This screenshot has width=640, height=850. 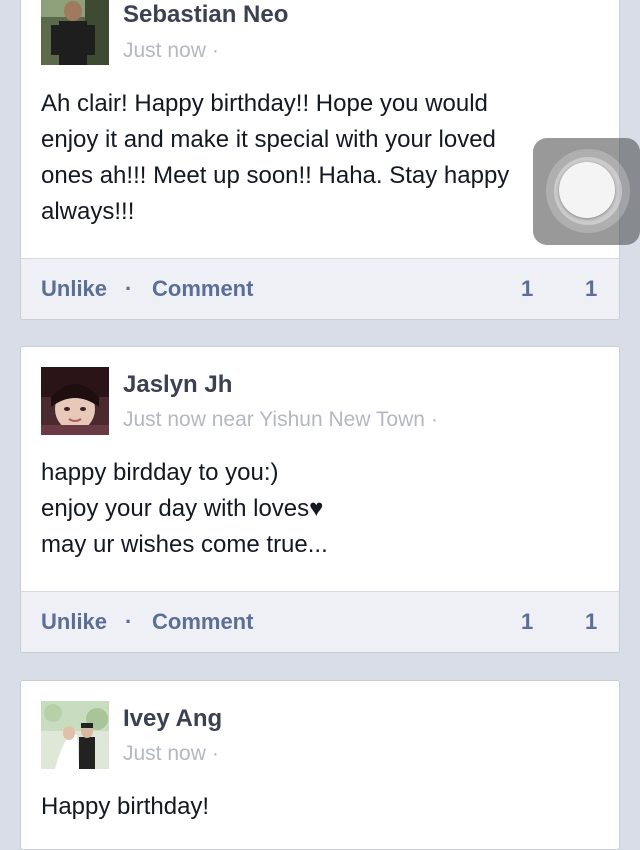 I want to click on timestamp: Just now near Yishun New Town, so click(x=274, y=419).